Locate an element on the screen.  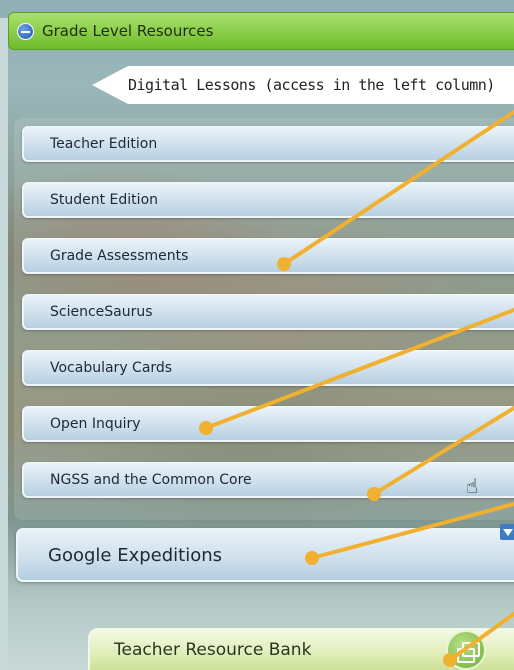
vocabulary-cards-label: Vocabulary Cards is located at coordinates (111, 368).